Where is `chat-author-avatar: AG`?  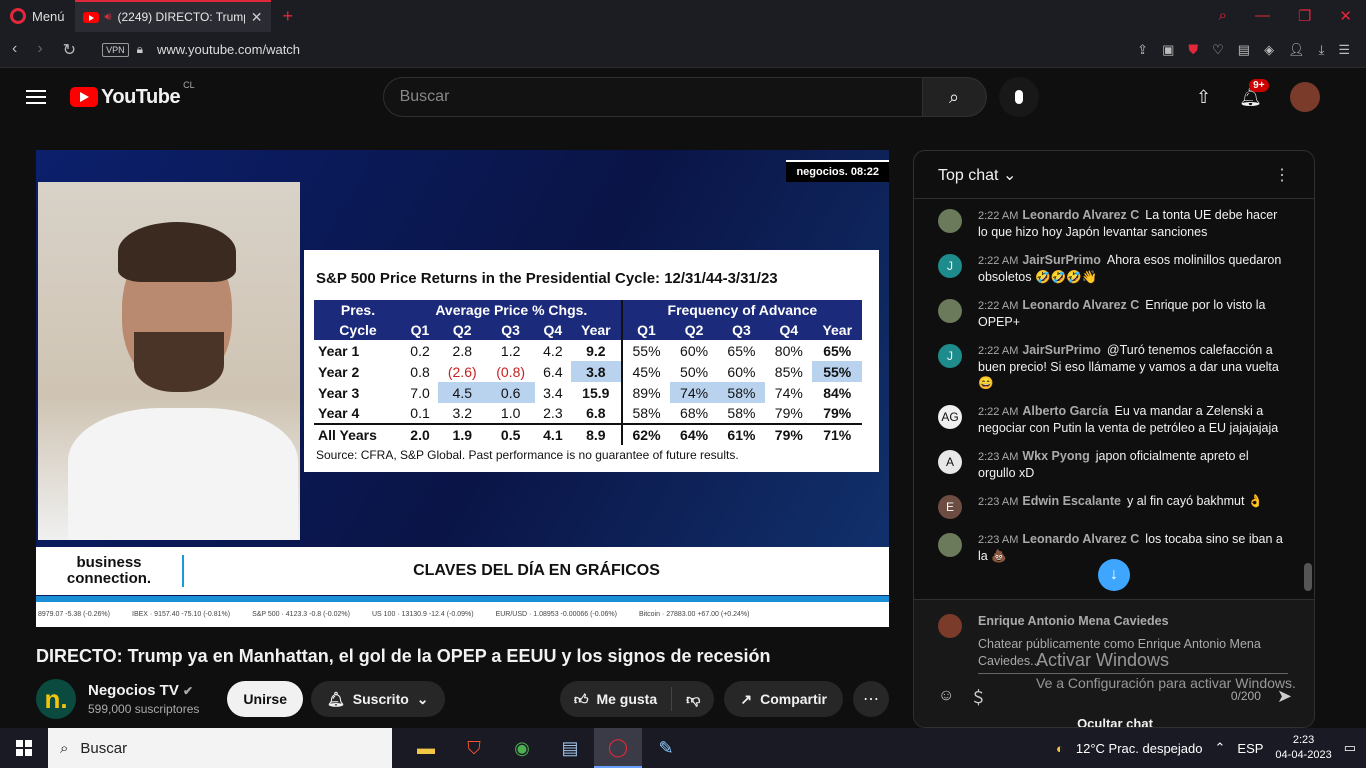 chat-author-avatar: AG is located at coordinates (950, 417).